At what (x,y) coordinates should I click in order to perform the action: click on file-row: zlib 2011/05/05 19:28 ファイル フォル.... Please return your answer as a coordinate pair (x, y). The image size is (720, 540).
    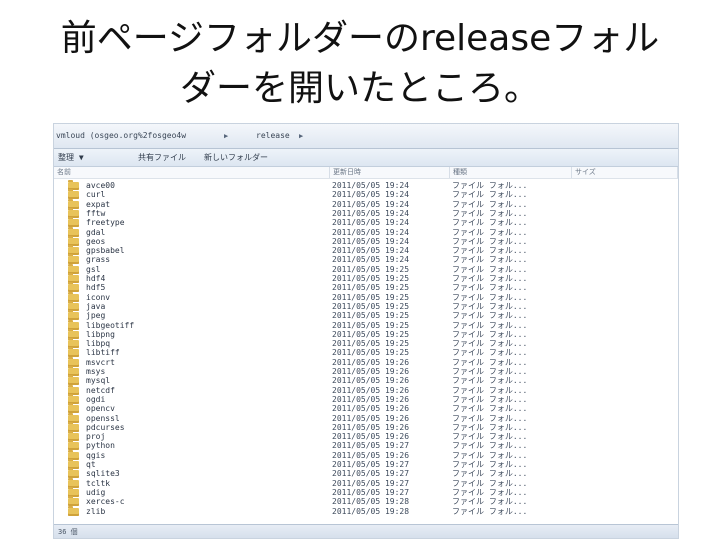
    Looking at the image, I should click on (366, 511).